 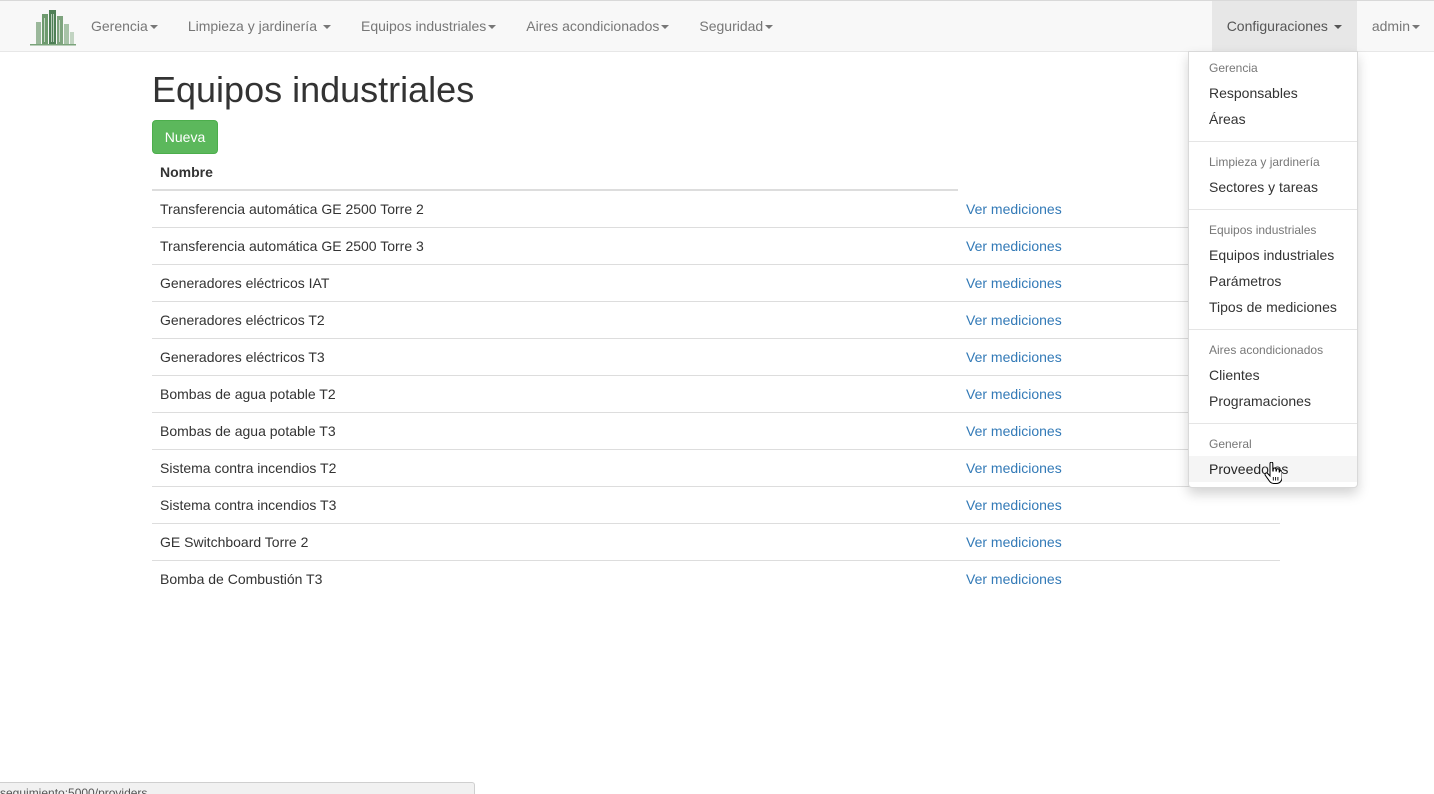 What do you see at coordinates (1264, 162) in the screenshot?
I see `menu-header-limpieza: Limpieza y jardinería` at bounding box center [1264, 162].